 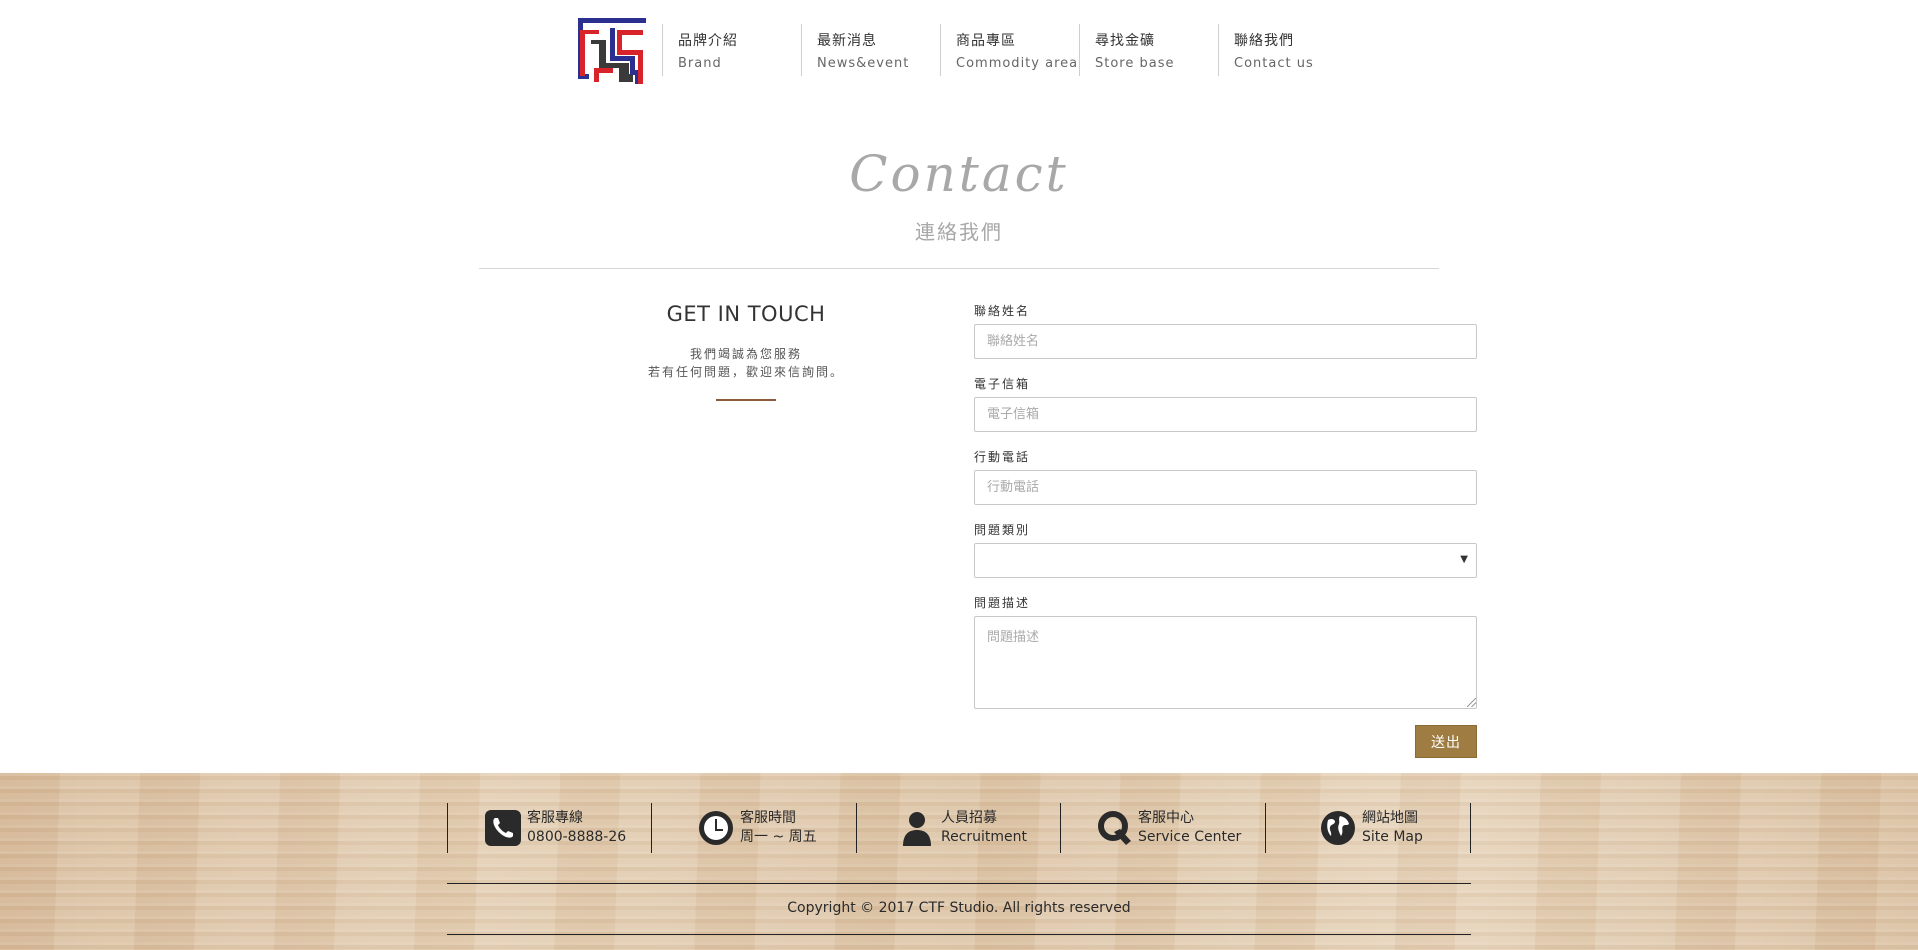 What do you see at coordinates (870, 50) in the screenshot?
I see `nav-item-news: 最新消息 News&event` at bounding box center [870, 50].